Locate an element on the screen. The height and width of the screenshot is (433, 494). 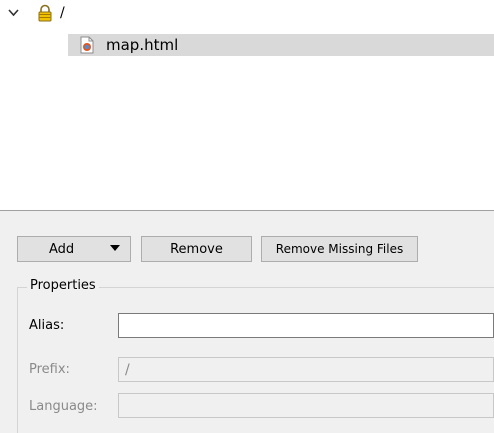
prefix-field: / is located at coordinates (306, 369).